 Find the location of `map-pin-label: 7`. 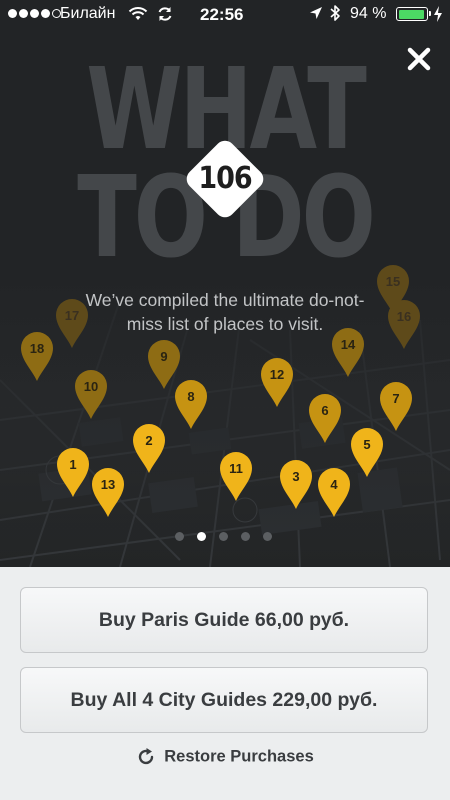

map-pin-label: 7 is located at coordinates (396, 398).